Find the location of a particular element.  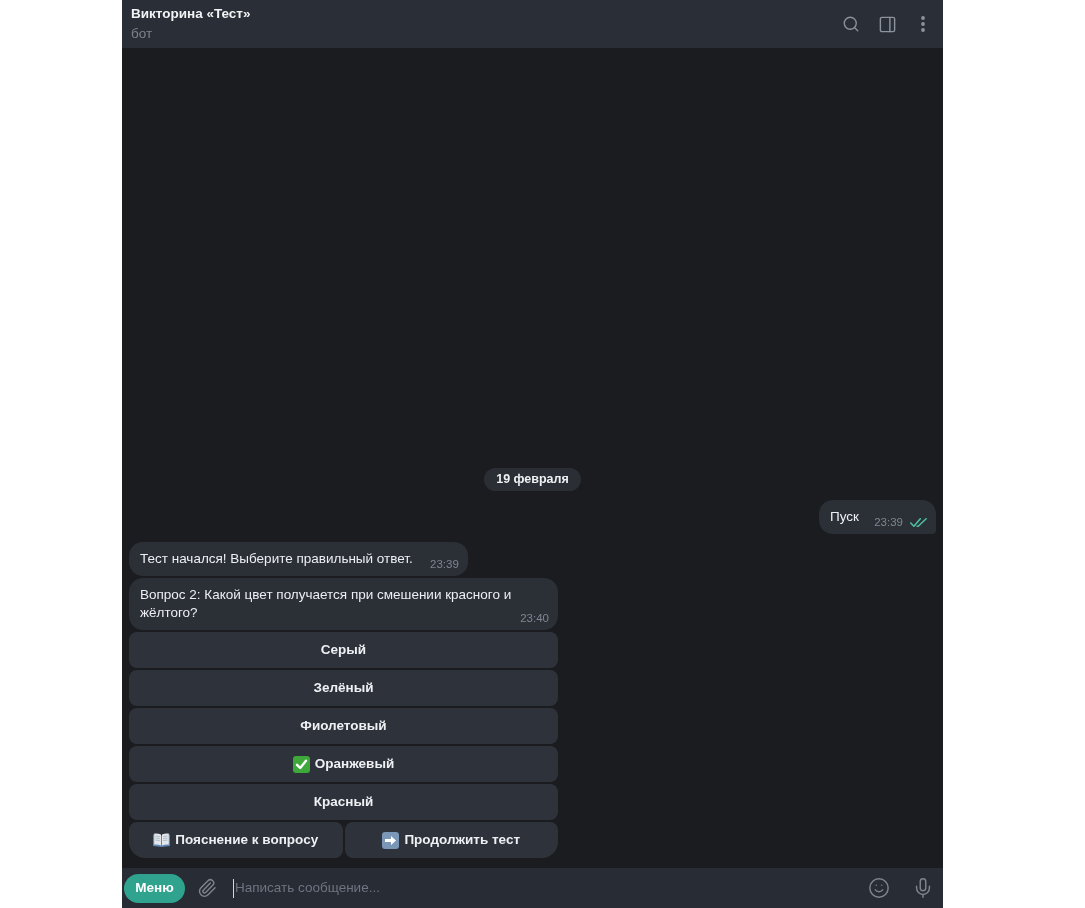

message-text: Пуск is located at coordinates (844, 516).